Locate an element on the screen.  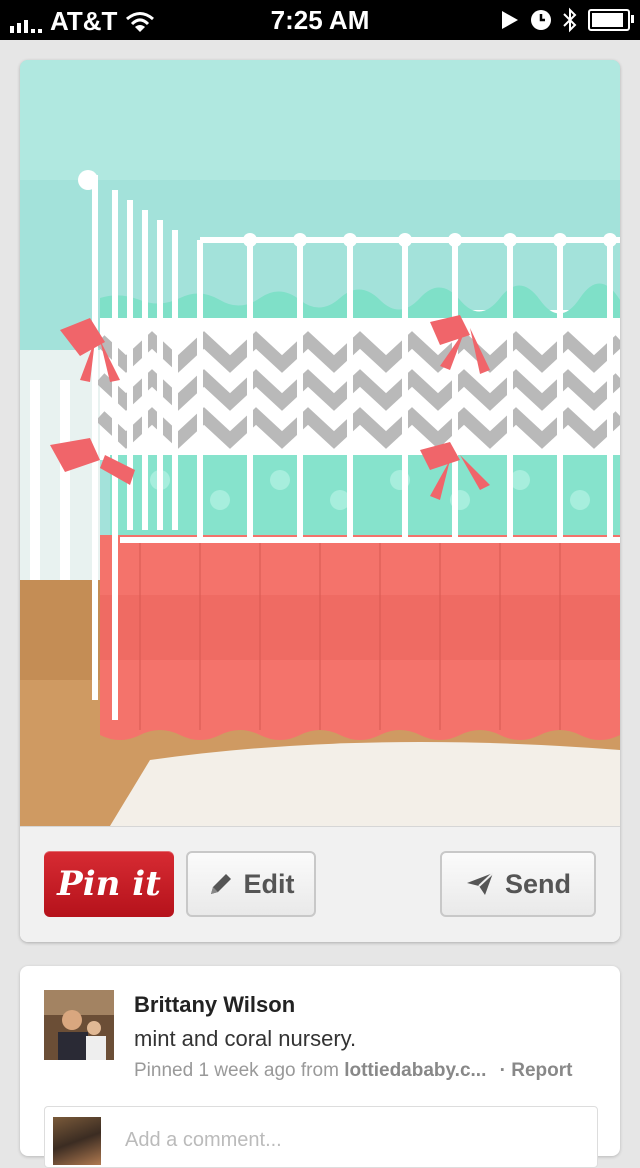
pin-it-label: Pin it is located at coordinates (109, 884).